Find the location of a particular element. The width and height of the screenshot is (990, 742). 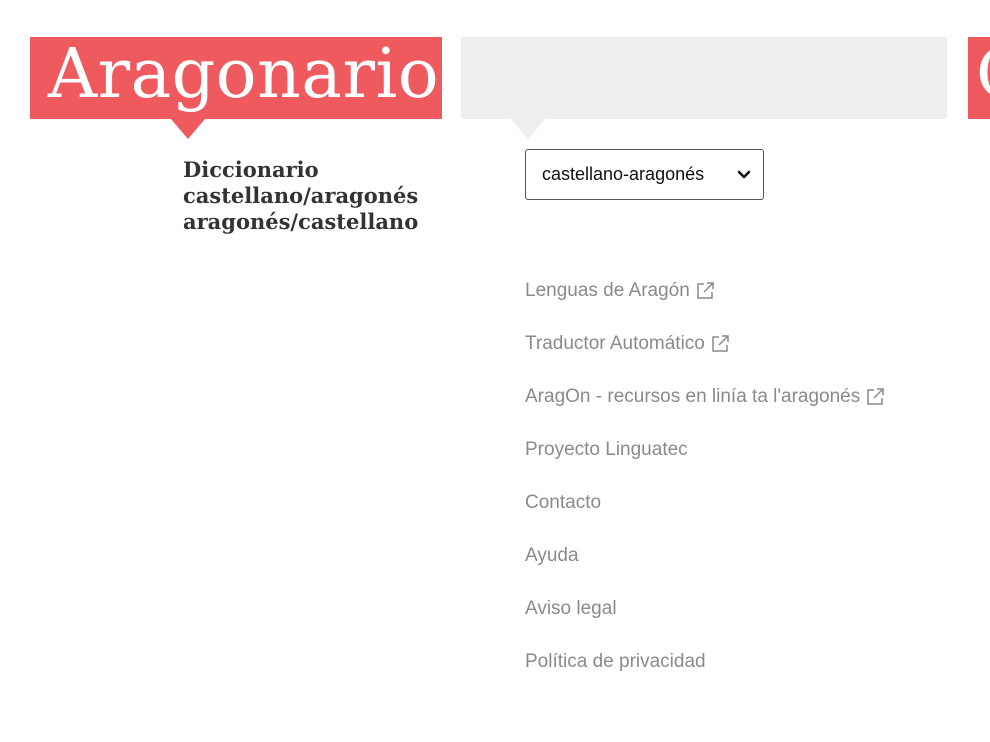

link-label: Ayuda is located at coordinates (552, 555).